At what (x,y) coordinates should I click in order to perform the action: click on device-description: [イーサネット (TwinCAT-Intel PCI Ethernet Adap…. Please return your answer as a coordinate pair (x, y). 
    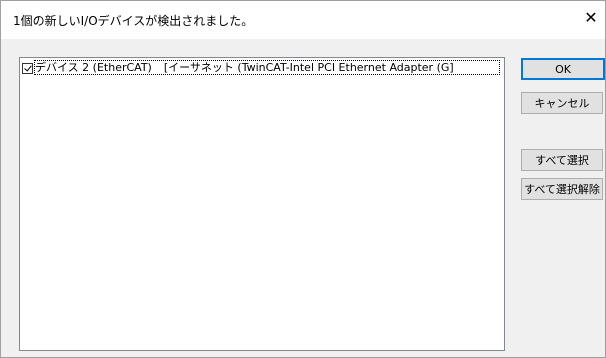
    Looking at the image, I should click on (308, 67).